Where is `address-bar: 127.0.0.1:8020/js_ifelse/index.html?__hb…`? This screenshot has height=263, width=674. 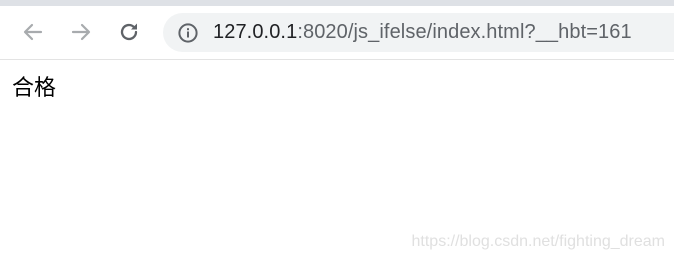 address-bar: 127.0.0.1:8020/js_ifelse/index.html?__hb… is located at coordinates (418, 32).